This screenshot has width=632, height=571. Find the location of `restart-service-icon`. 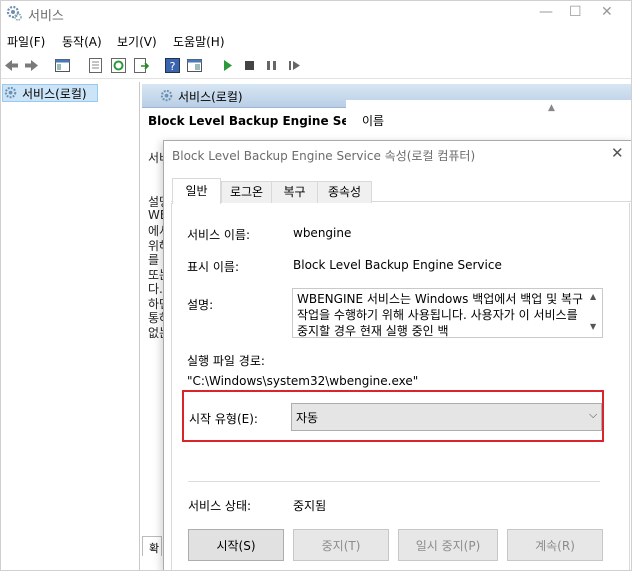

restart-service-icon is located at coordinates (294, 65).